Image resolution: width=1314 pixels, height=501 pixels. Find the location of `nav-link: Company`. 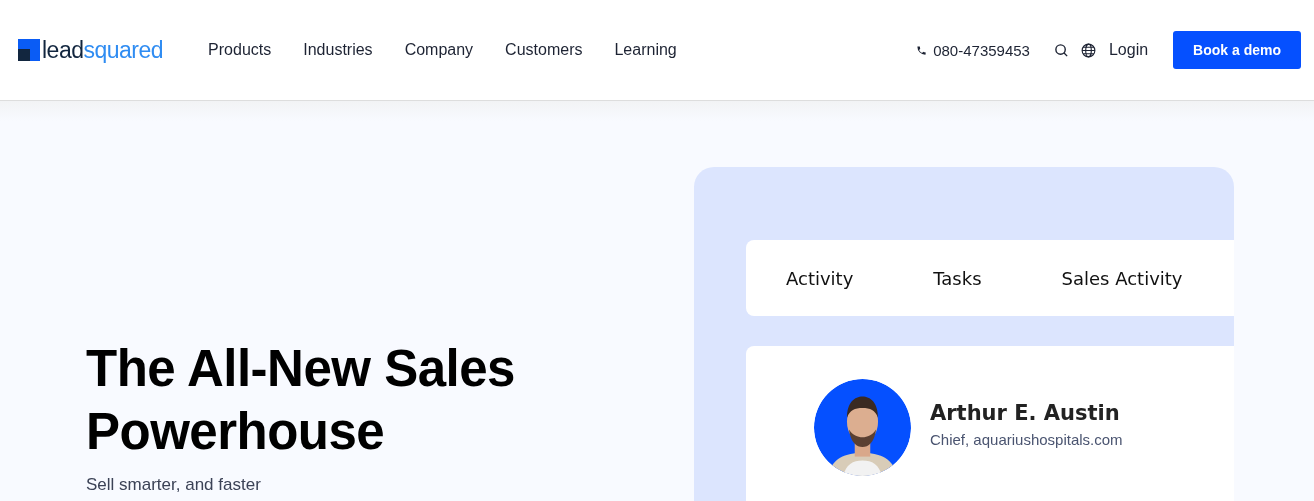

nav-link: Company is located at coordinates (439, 50).